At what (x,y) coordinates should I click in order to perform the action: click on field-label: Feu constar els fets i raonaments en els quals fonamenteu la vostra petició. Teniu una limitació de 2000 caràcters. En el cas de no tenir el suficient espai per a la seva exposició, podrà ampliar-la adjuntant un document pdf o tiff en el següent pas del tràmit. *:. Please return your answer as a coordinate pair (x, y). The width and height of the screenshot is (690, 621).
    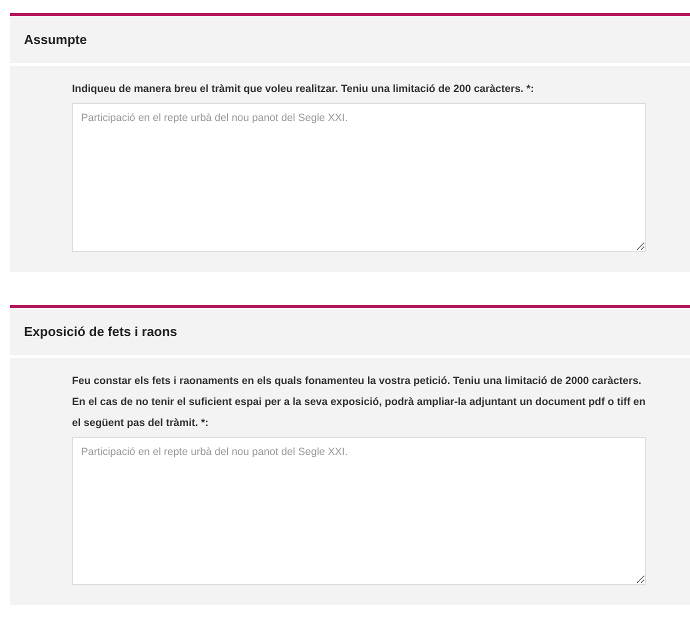
    Looking at the image, I should click on (359, 402).